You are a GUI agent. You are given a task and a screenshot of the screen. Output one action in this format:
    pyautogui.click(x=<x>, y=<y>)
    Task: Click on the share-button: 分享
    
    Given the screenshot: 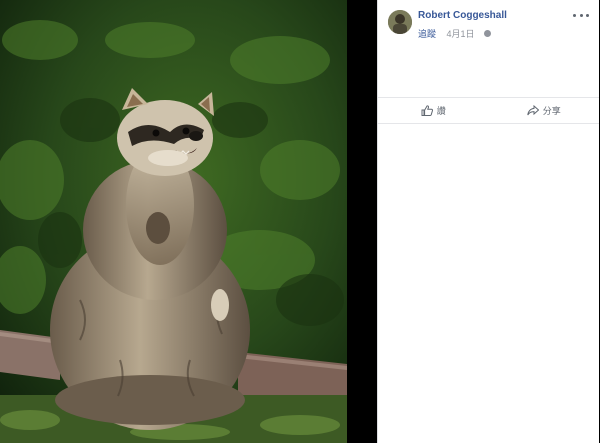 What is the action you would take?
    pyautogui.click(x=544, y=110)
    